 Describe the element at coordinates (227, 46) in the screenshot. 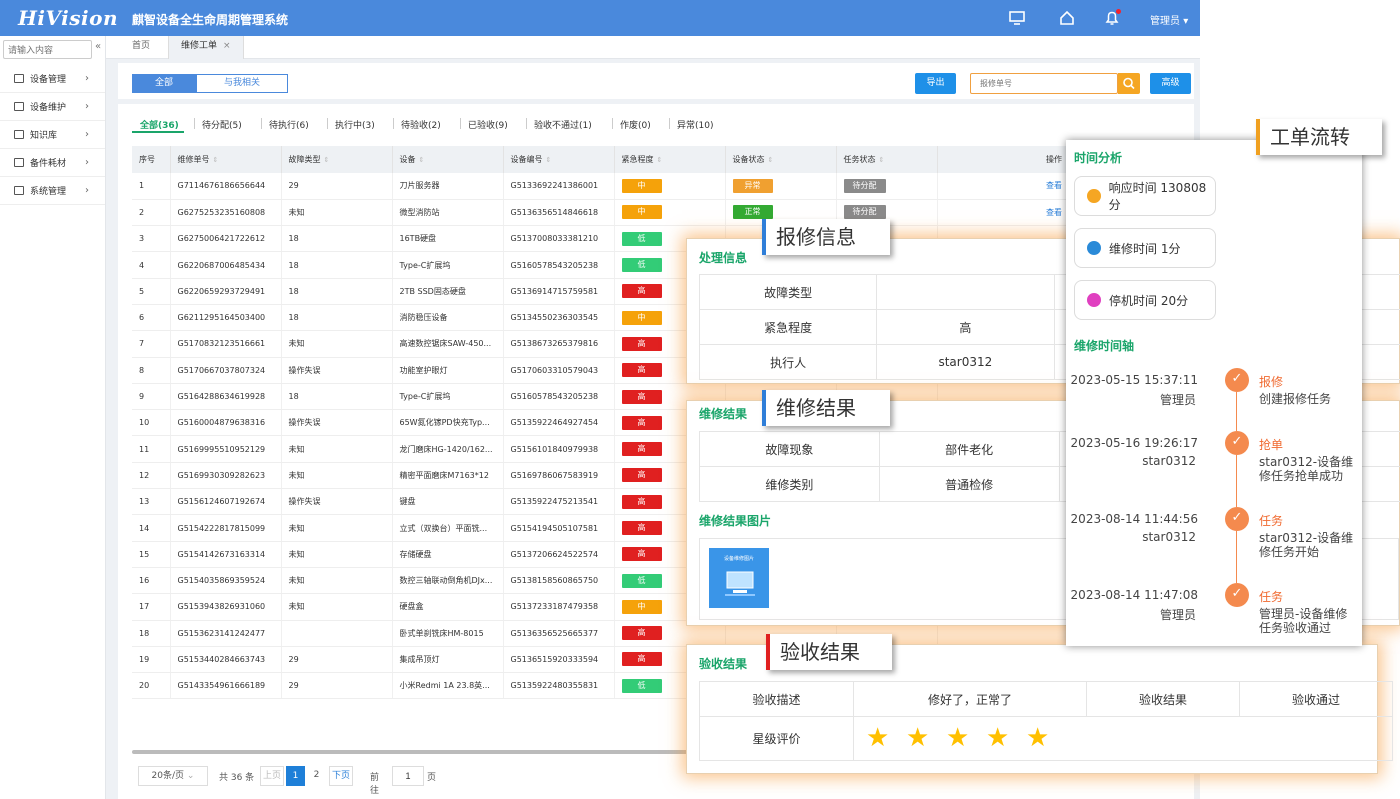

I see `close-icon: ×` at that location.